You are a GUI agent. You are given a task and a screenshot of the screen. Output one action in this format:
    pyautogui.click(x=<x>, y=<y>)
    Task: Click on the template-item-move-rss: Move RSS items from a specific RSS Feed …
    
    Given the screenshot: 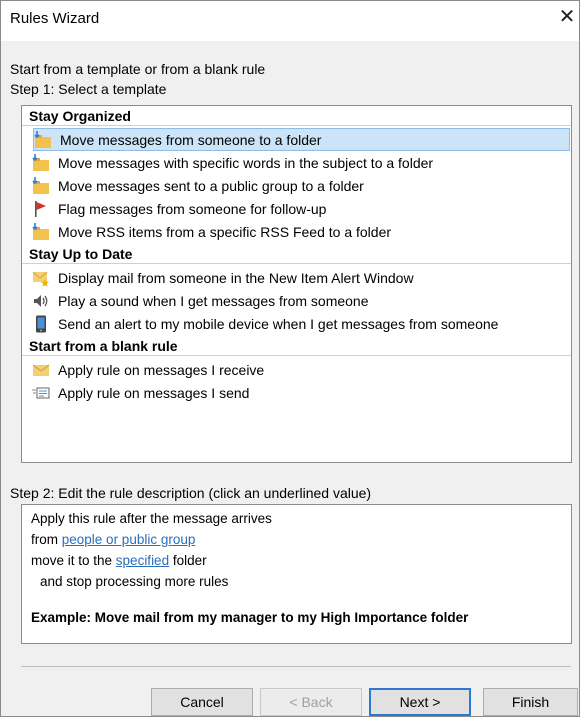 What is the action you would take?
    pyautogui.click(x=296, y=231)
    